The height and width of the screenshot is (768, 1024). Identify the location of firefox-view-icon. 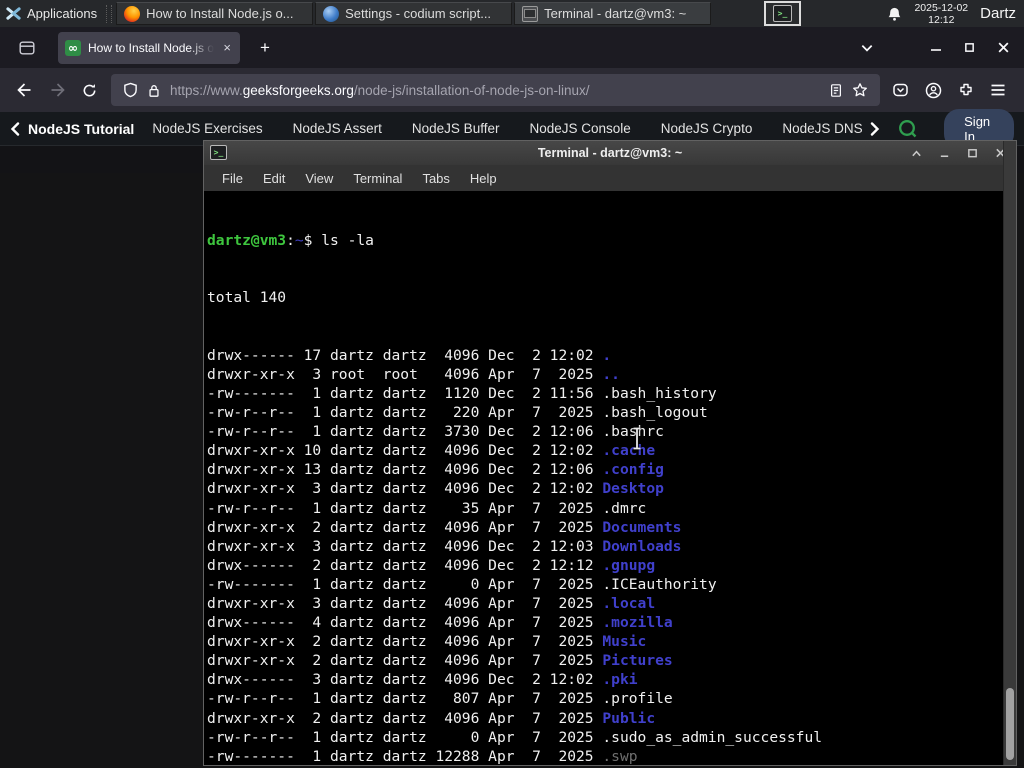
(27, 48).